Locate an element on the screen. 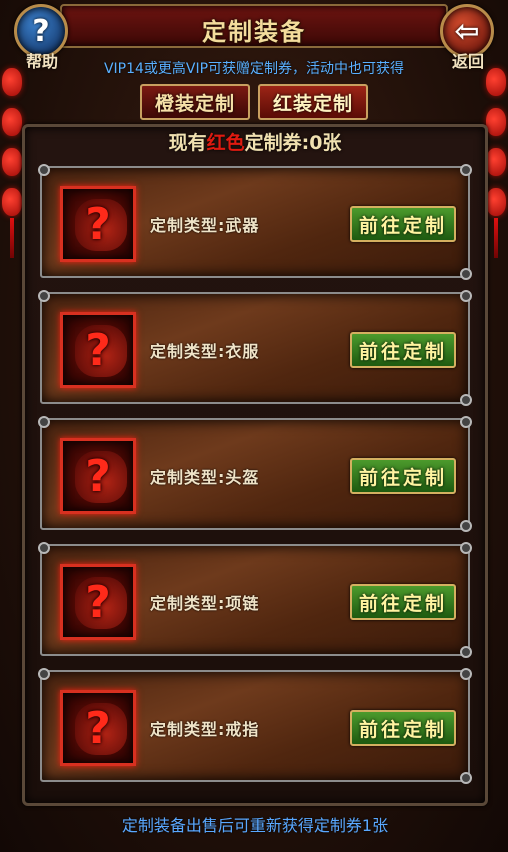  custom-card-armor: ? 定制类型:衣服 前往定制 is located at coordinates (255, 348).